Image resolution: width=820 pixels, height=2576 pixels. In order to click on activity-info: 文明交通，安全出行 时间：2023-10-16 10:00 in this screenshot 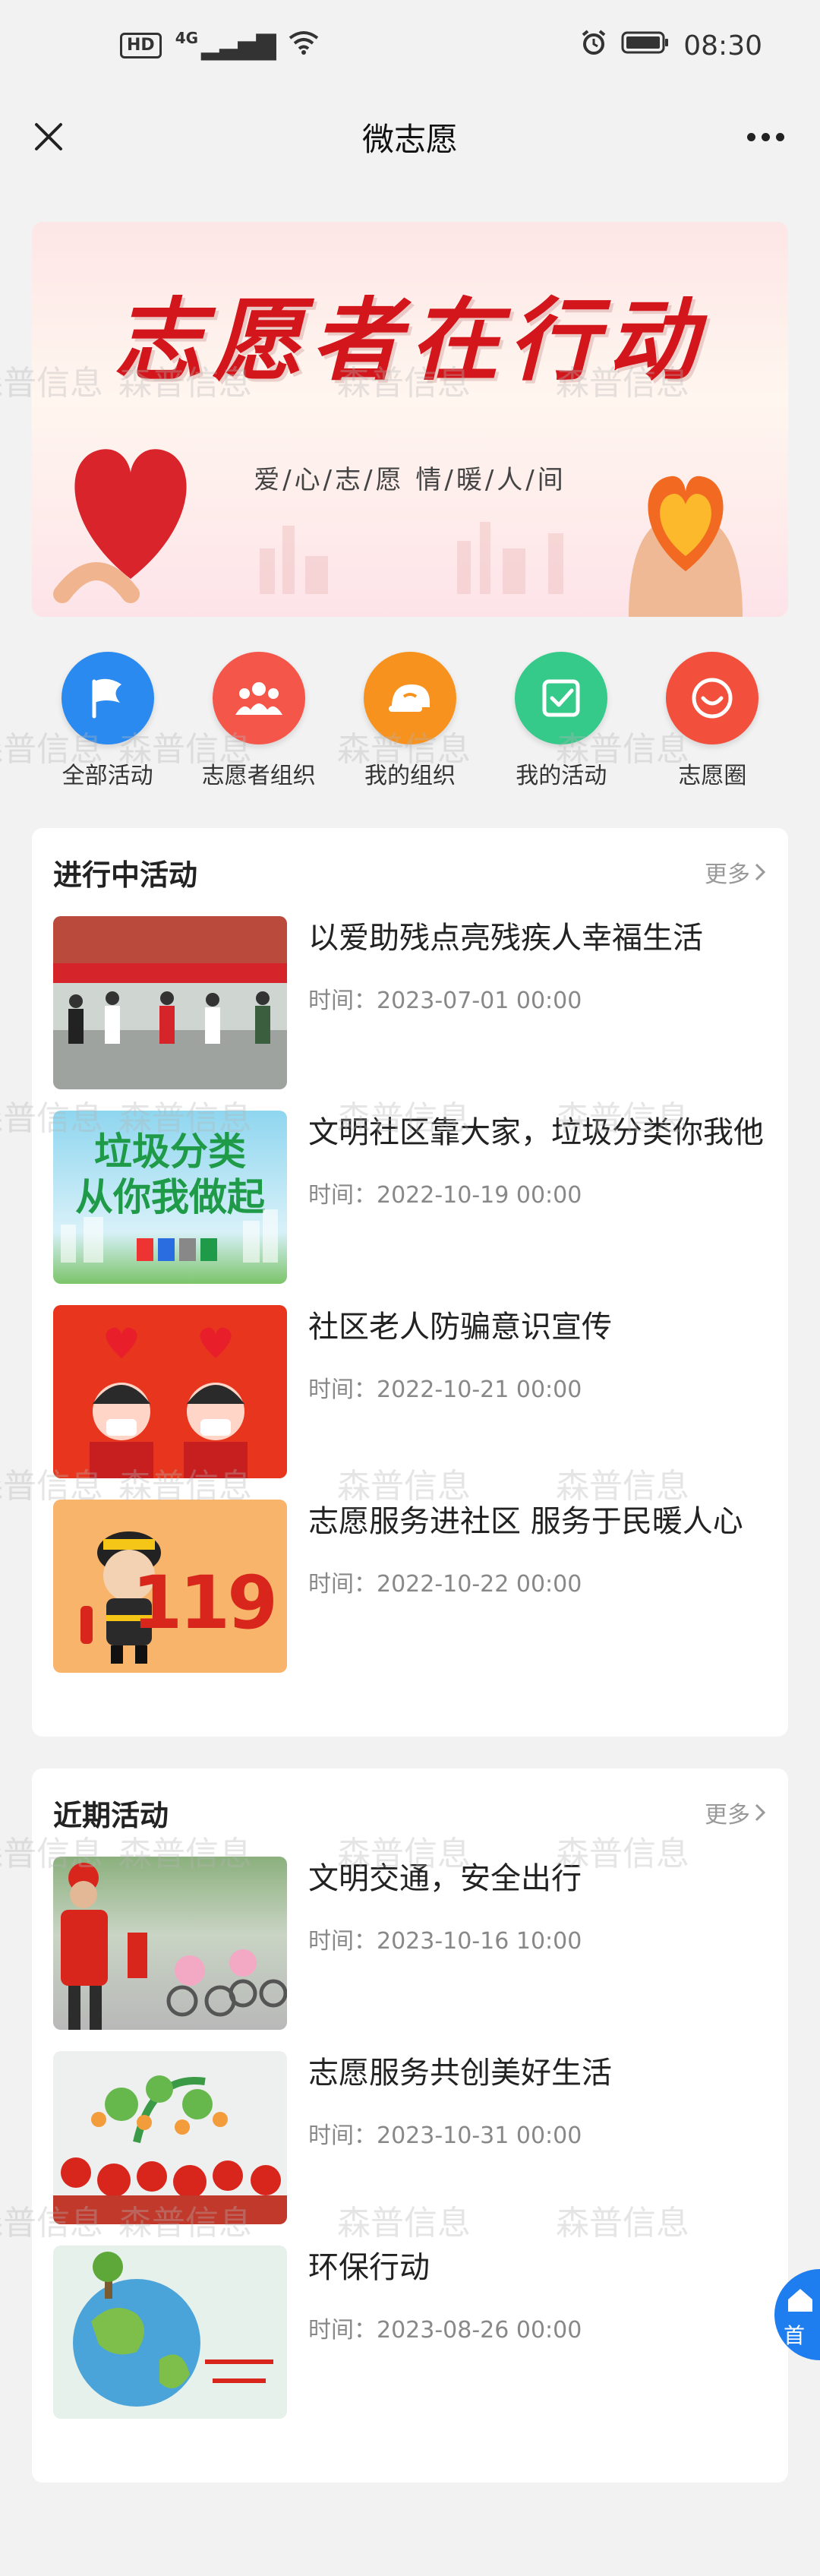, I will do `click(538, 1943)`.